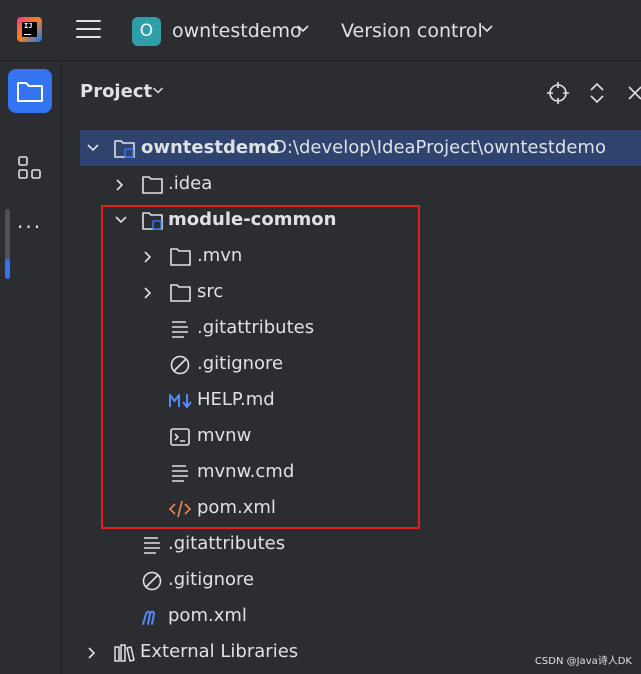 The width and height of the screenshot is (641, 674). What do you see at coordinates (351, 220) in the screenshot?
I see `tree-row-module: module-common` at bounding box center [351, 220].